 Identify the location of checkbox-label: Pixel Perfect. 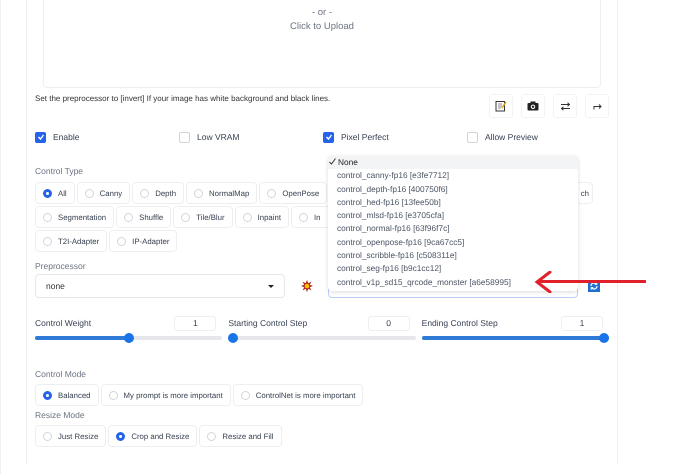
(365, 137).